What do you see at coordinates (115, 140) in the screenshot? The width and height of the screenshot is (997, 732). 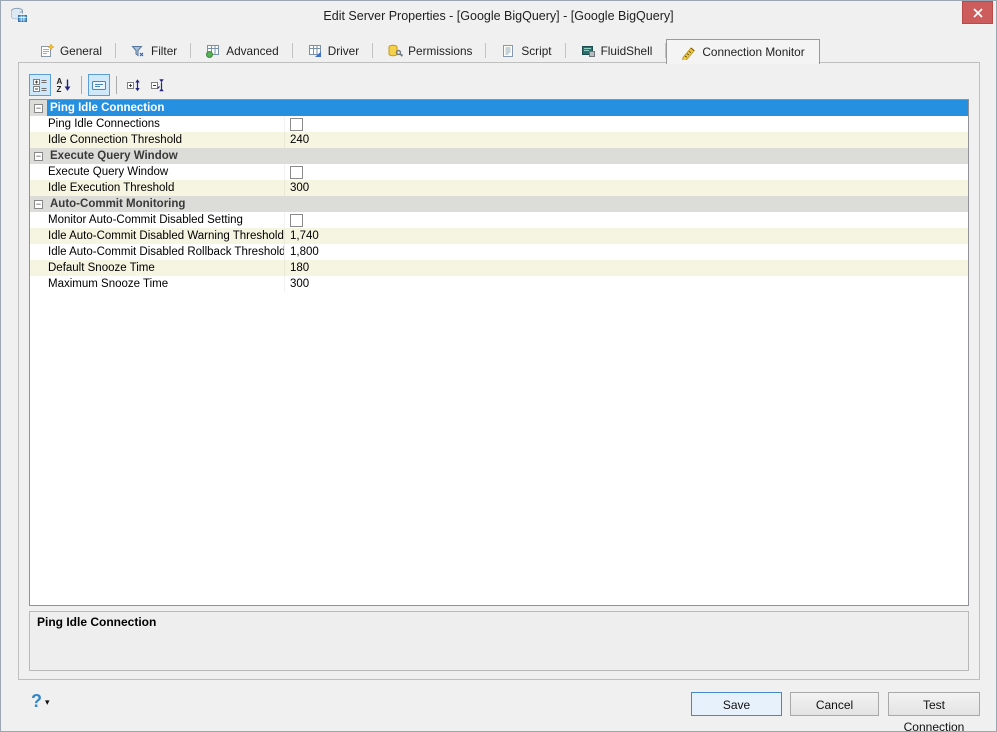 I see `property-name: Idle Connection Threshold` at bounding box center [115, 140].